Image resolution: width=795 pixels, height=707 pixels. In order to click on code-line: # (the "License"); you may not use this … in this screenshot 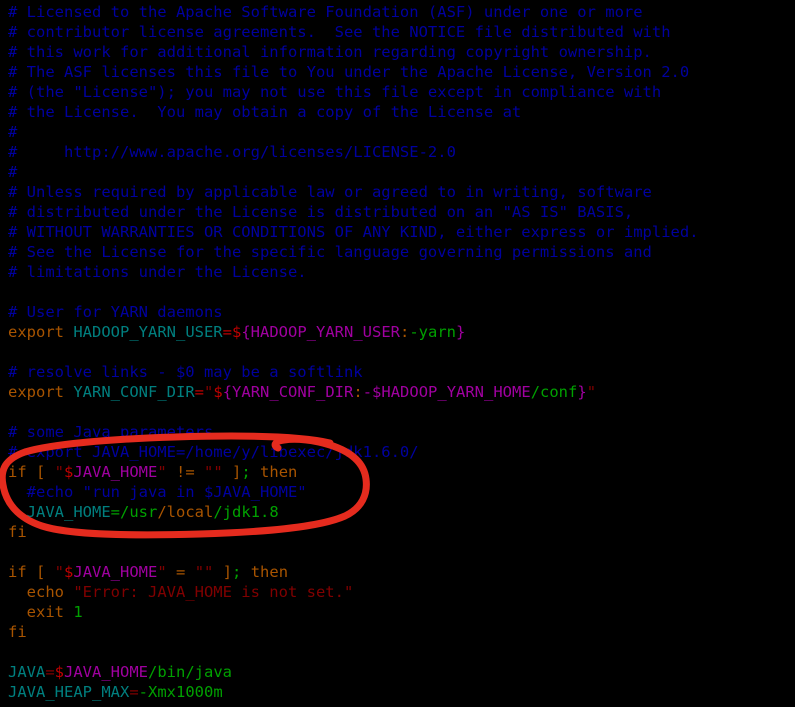, I will do `click(353, 92)`.